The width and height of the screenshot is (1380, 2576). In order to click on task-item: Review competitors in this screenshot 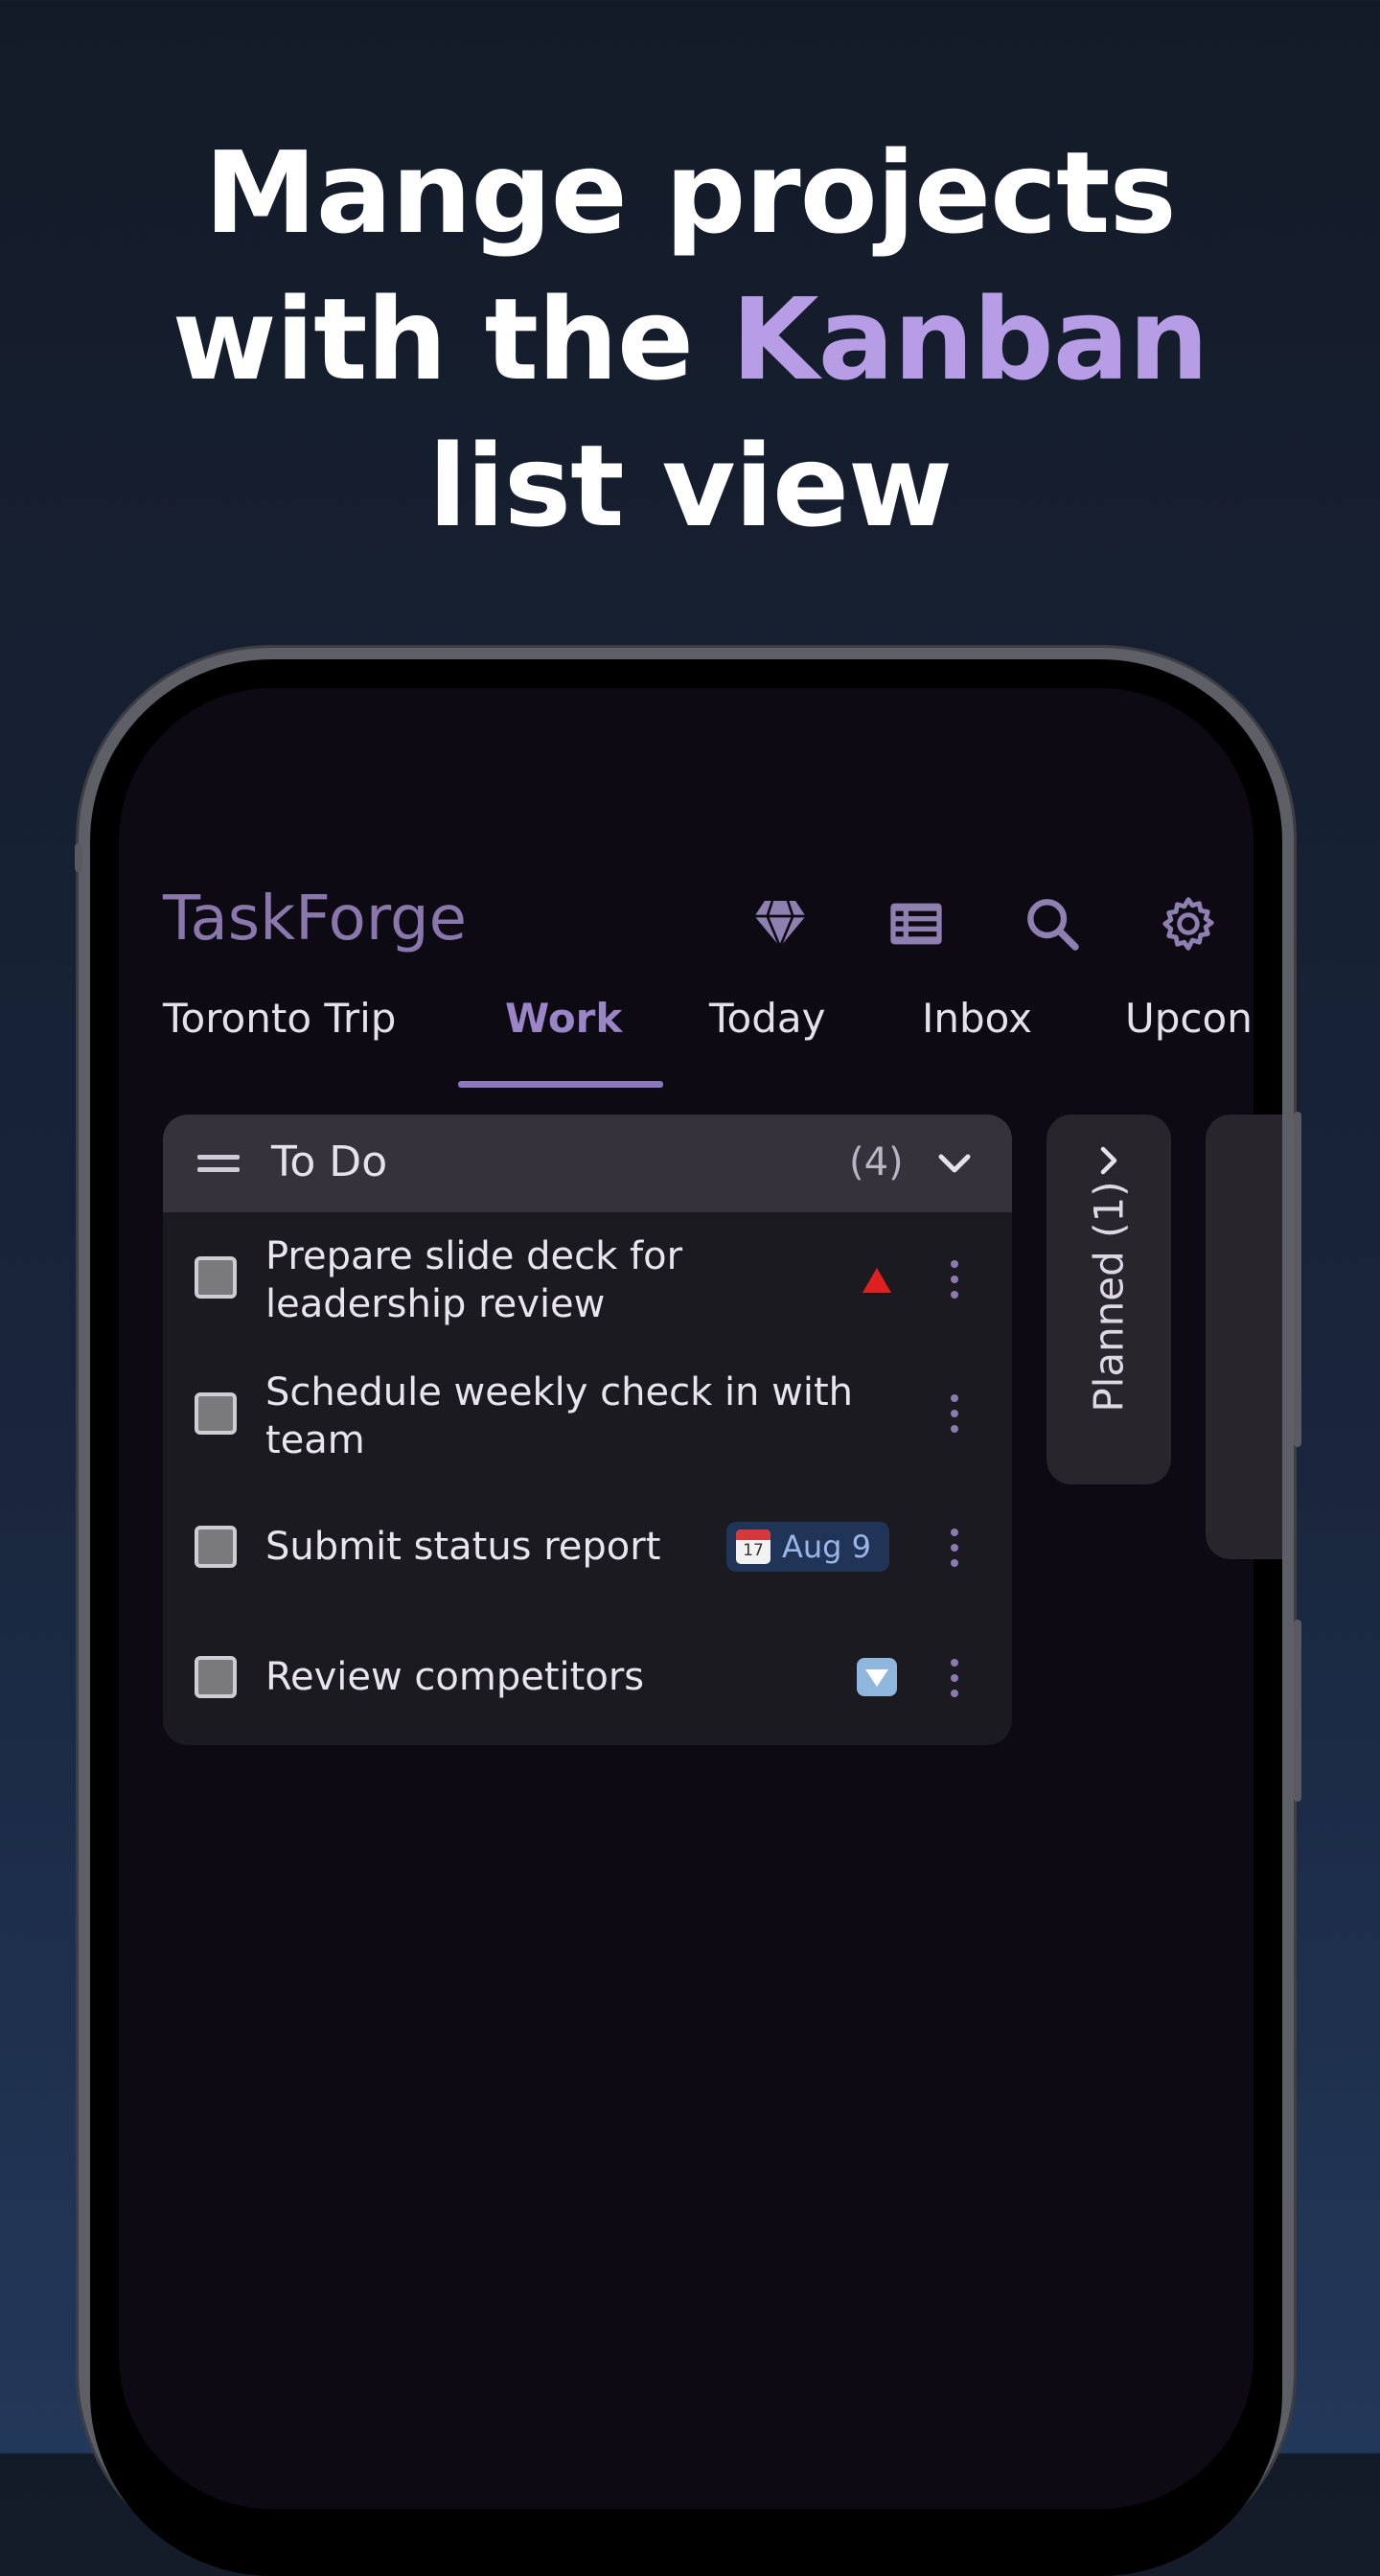, I will do `click(587, 1677)`.